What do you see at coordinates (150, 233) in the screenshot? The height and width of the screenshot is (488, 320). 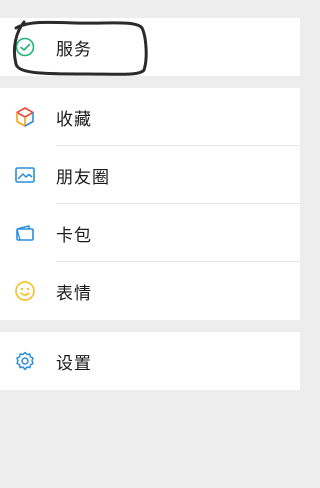 I see `menu-item-cards: 卡包` at bounding box center [150, 233].